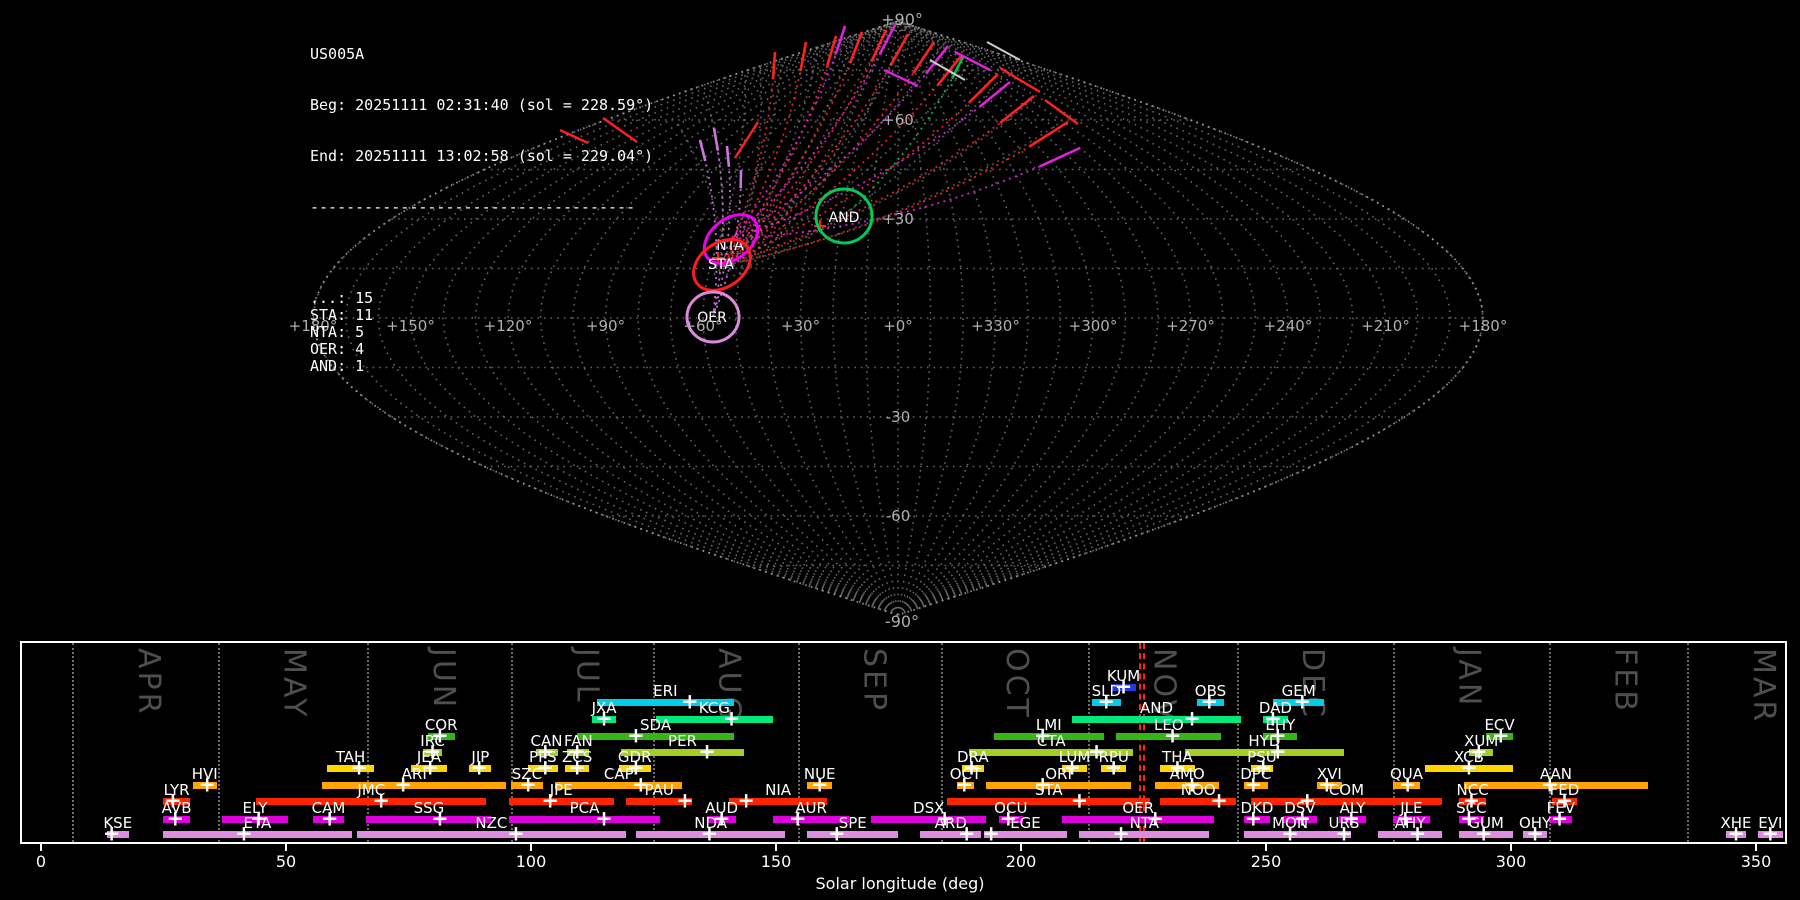 Image resolution: width=1800 pixels, height=900 pixels. What do you see at coordinates (1688, 742) in the screenshot?
I see `month-boundary-MAR` at bounding box center [1688, 742].